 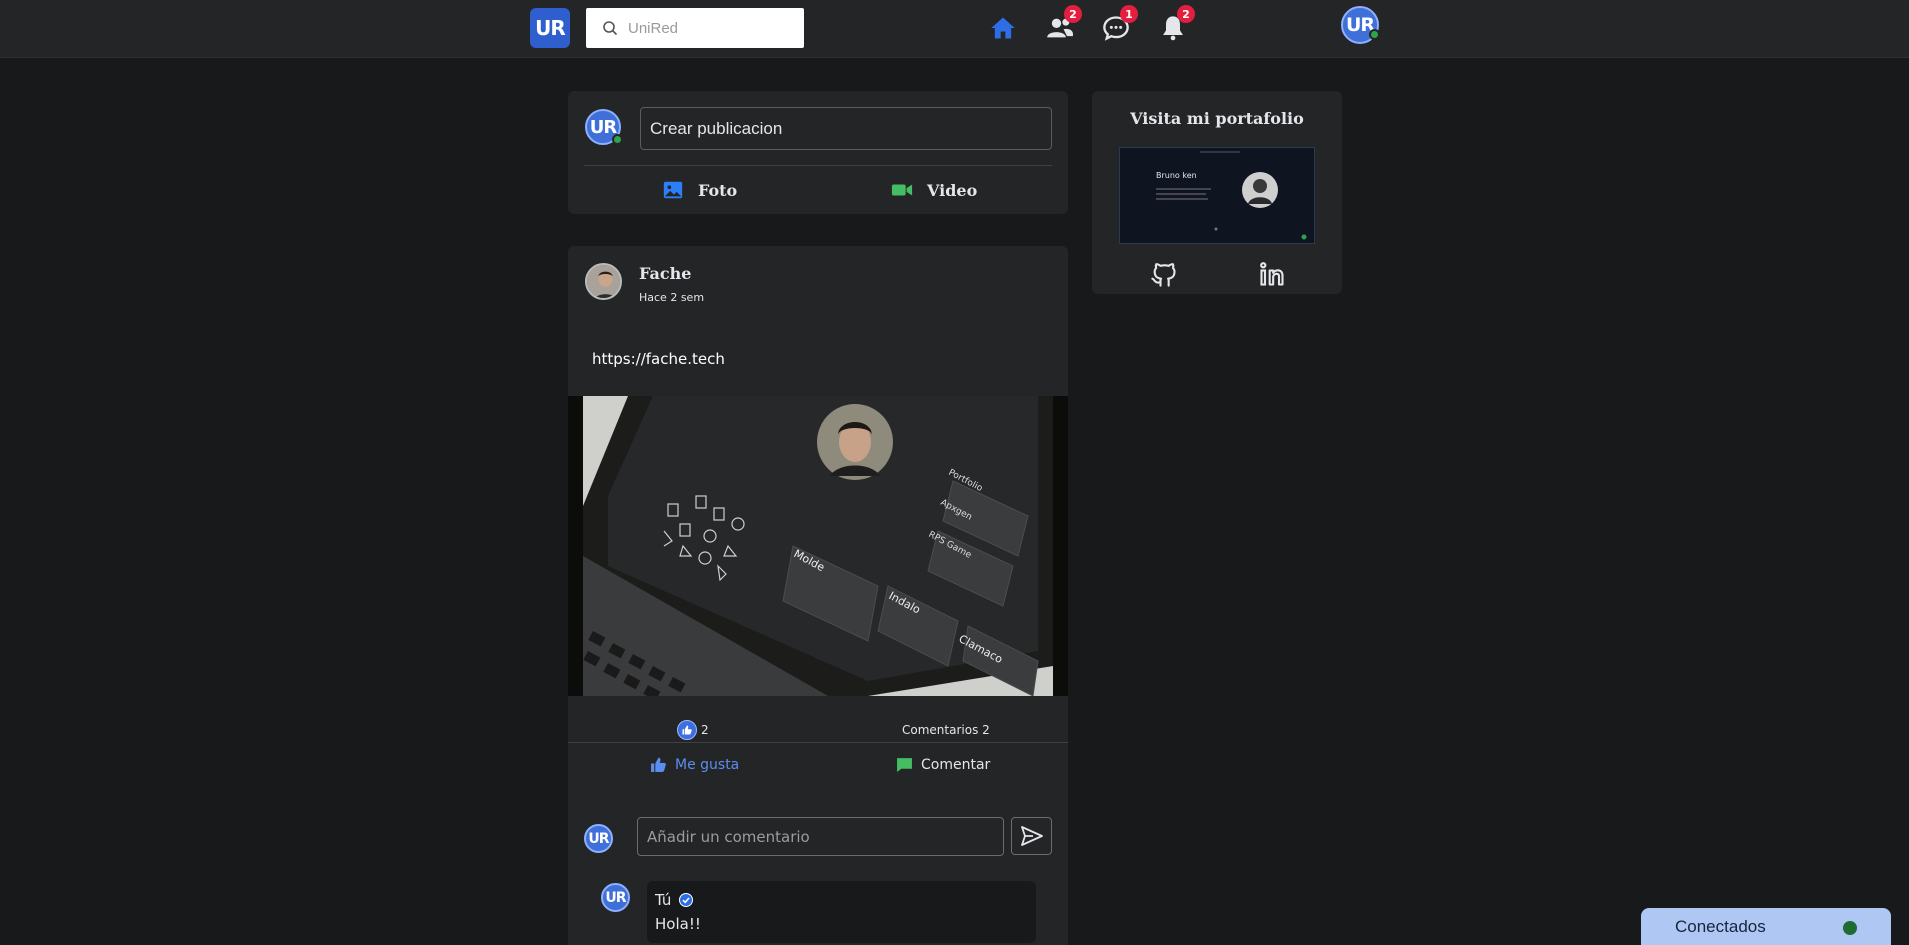 What do you see at coordinates (1164, 274) in the screenshot?
I see `github-icon` at bounding box center [1164, 274].